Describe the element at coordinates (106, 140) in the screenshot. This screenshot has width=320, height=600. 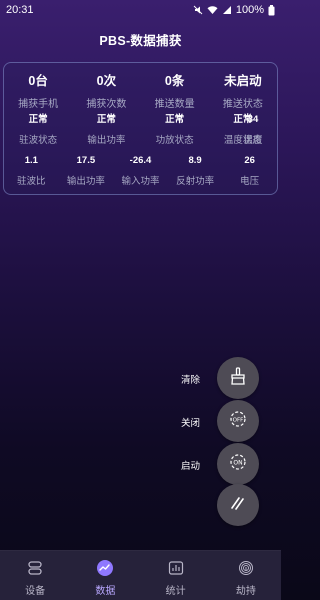
I see `output-power-status-label: 输出功率` at that location.